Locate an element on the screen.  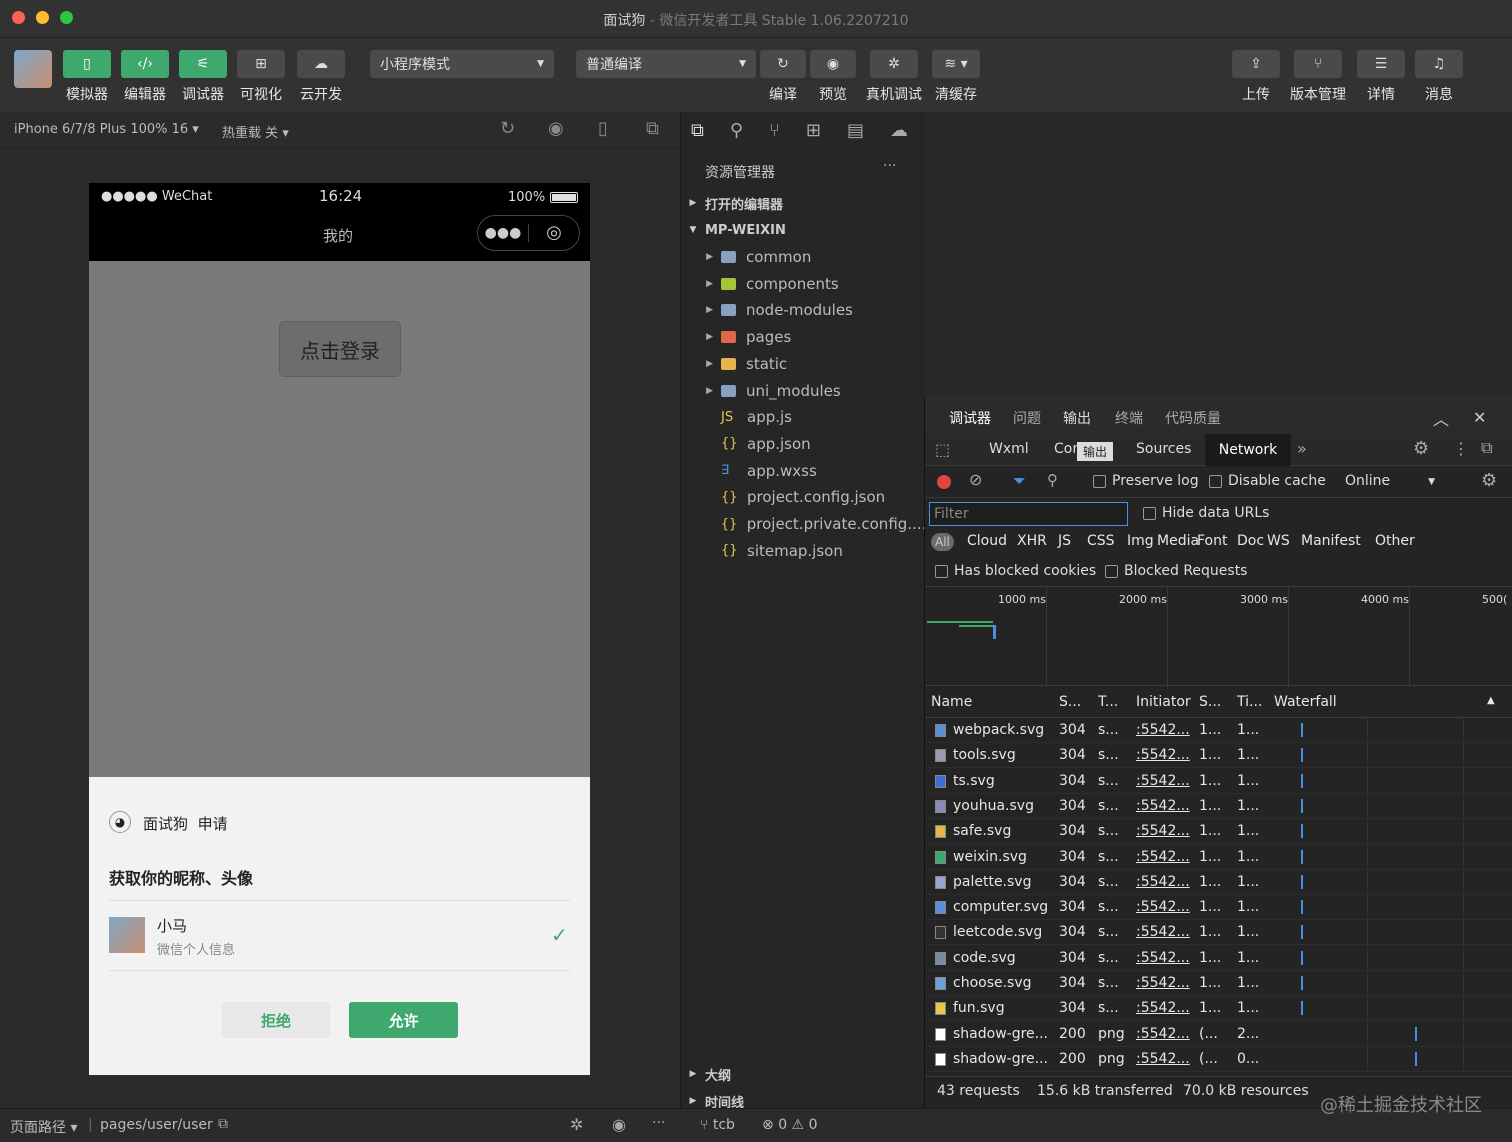
type-filter-cloud: Cloud is located at coordinates (987, 541).